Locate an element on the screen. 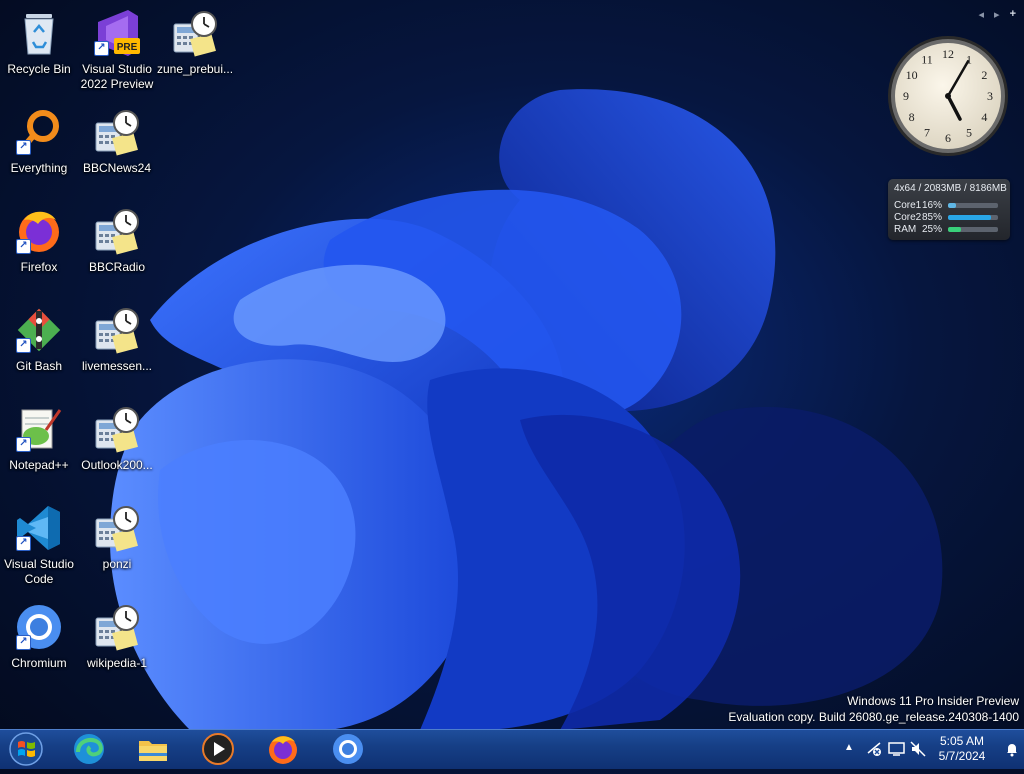 The image size is (1024, 774). clock-number: 5 is located at coordinates (969, 132).